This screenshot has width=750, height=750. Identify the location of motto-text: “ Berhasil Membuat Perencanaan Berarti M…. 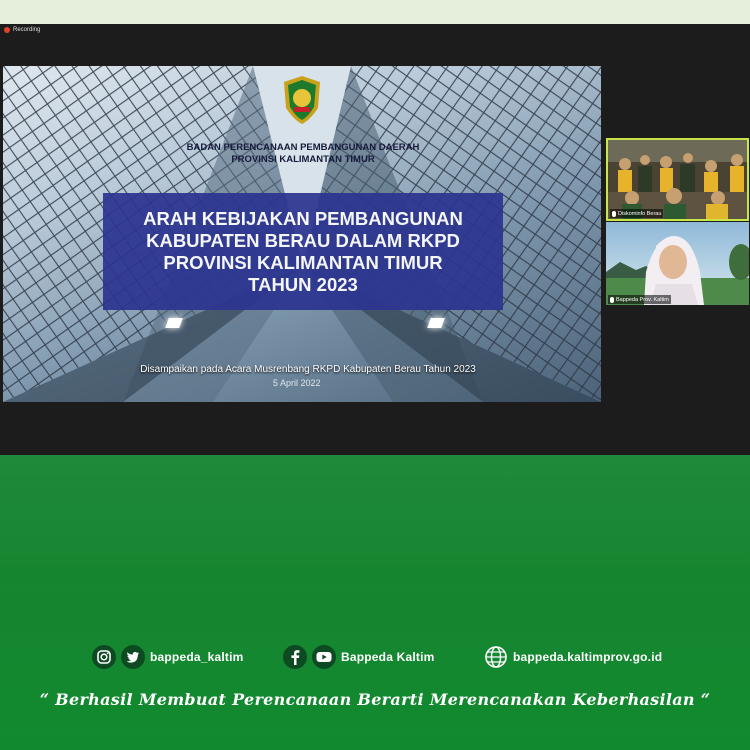
(375, 699).